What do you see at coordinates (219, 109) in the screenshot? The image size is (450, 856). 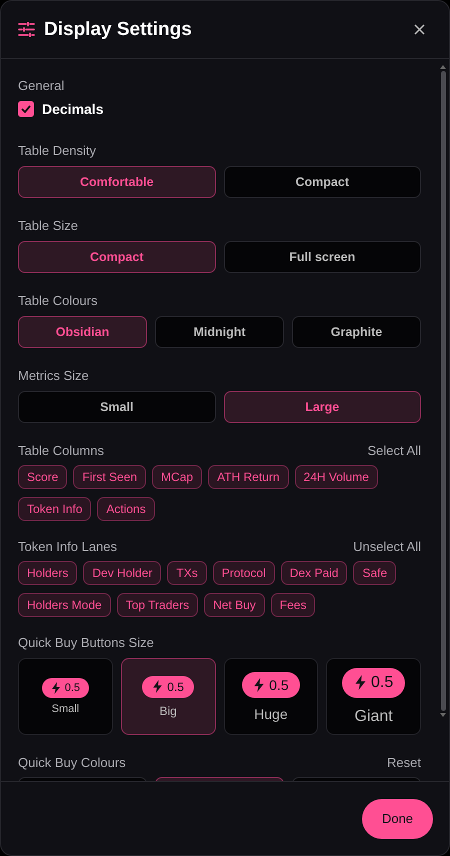 I see `decimals-checkbox: Decimals` at bounding box center [219, 109].